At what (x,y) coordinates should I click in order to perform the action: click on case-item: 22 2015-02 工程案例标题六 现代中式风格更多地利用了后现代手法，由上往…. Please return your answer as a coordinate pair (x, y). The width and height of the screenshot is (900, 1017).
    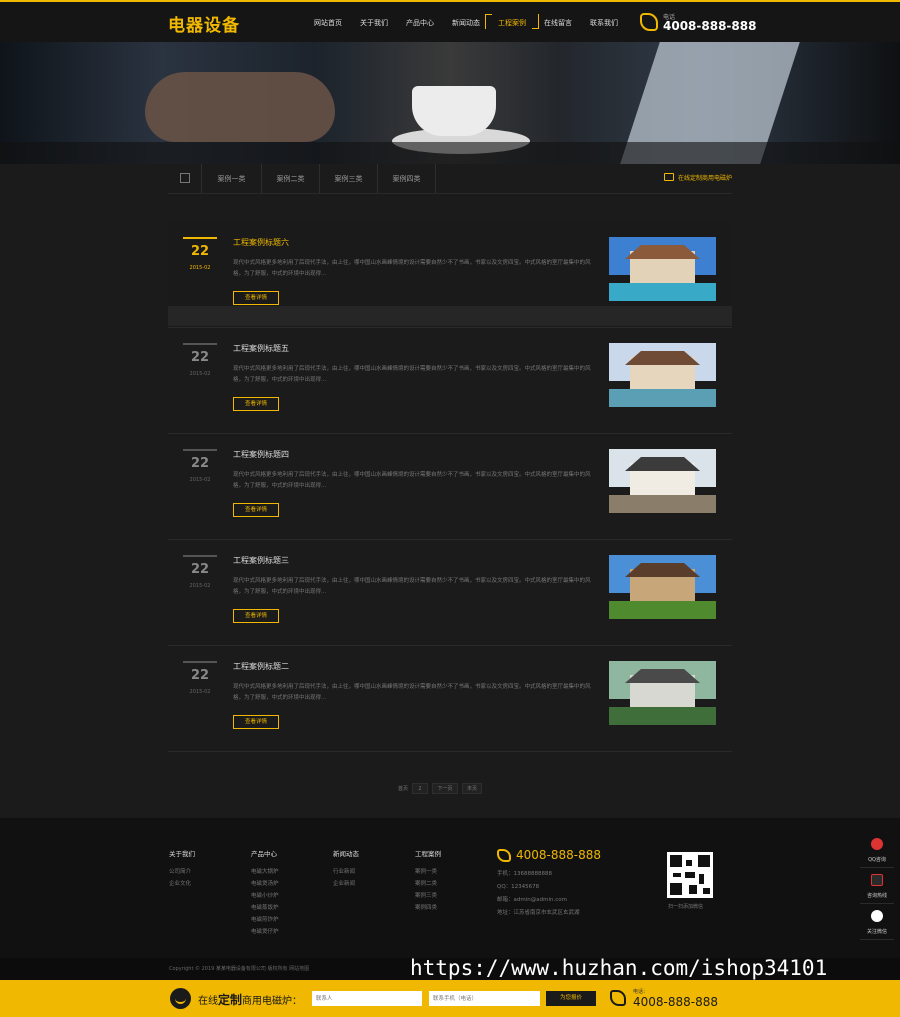
    Looking at the image, I should click on (450, 275).